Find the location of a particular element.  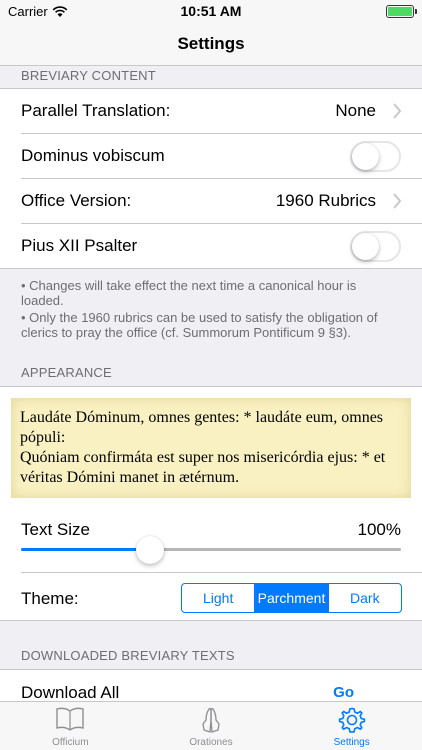

status-bar: Carrier 10:51 AM is located at coordinates (211, 11).